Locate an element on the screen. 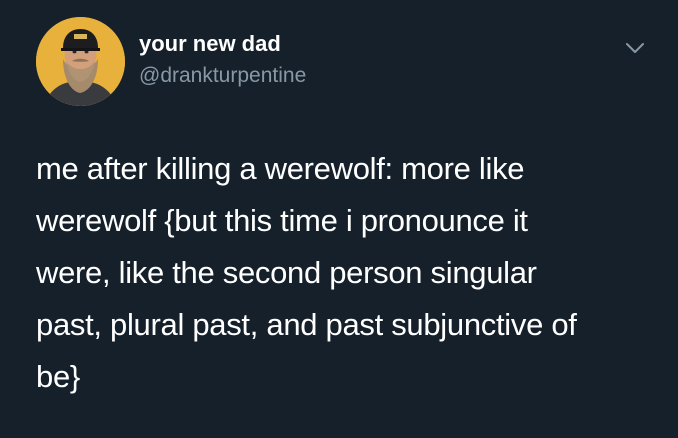 The image size is (678, 438). bearded-man-avatar-icon is located at coordinates (80, 61).